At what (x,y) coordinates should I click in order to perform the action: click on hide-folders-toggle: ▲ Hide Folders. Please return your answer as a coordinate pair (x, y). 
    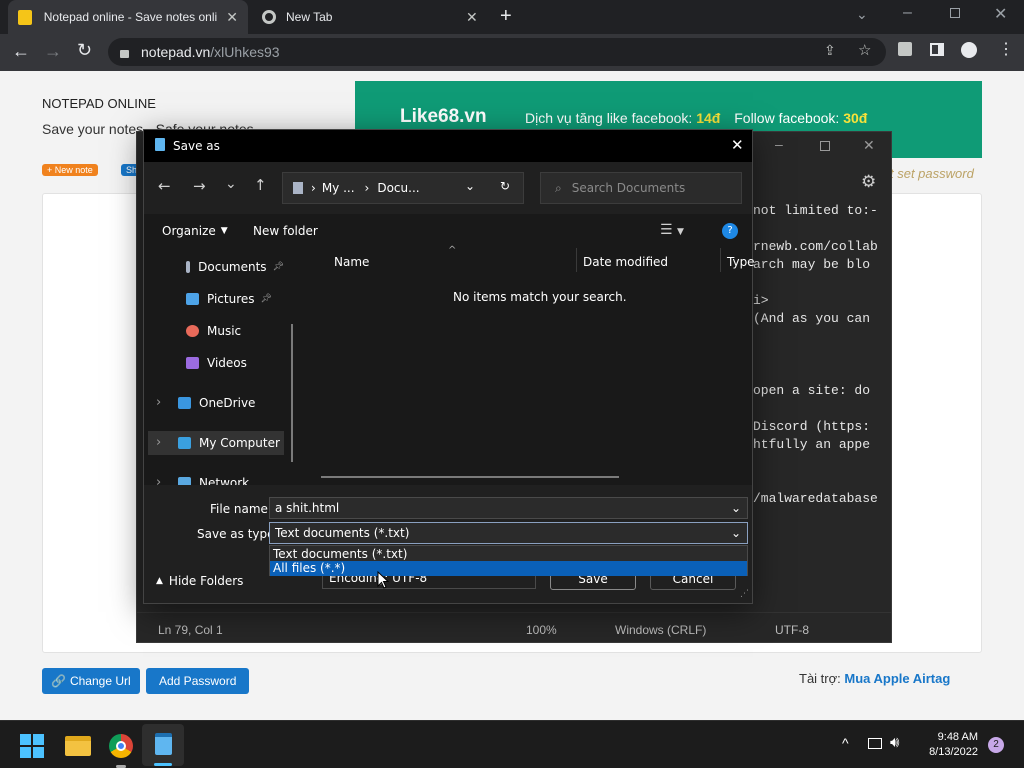
    Looking at the image, I should click on (199, 581).